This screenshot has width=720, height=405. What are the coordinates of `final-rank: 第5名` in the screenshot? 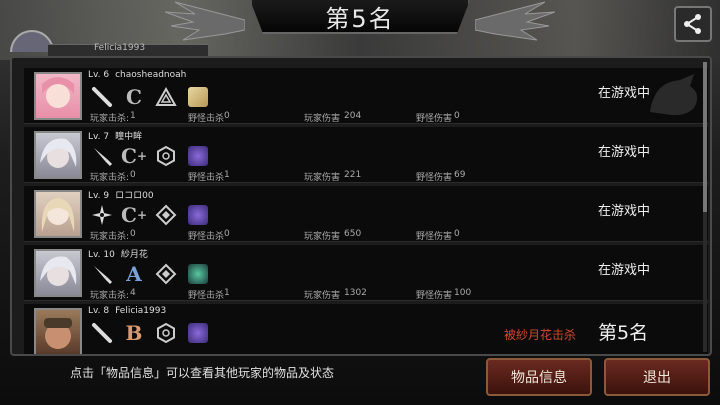 It's located at (623, 333).